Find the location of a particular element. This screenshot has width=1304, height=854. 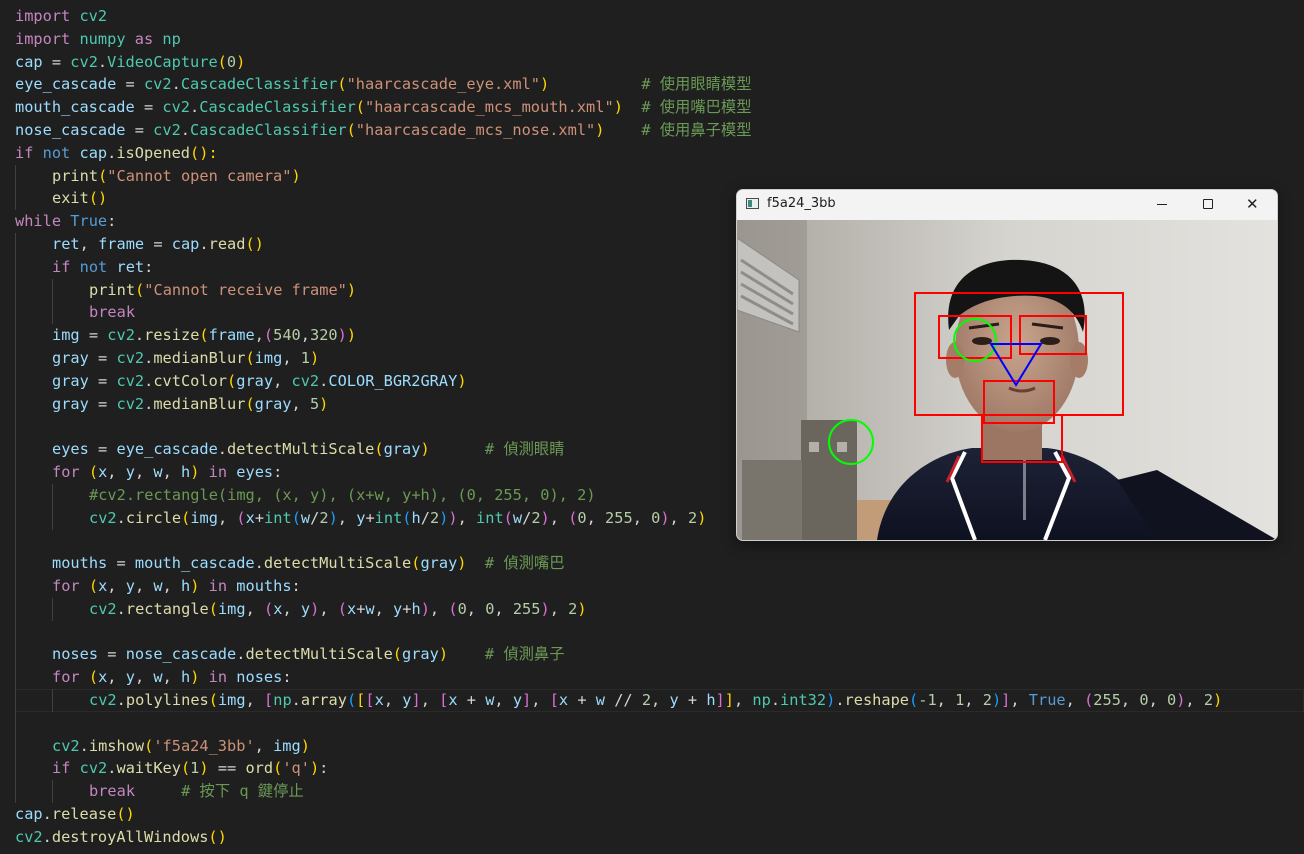

code-token: polylines is located at coordinates (167, 700).